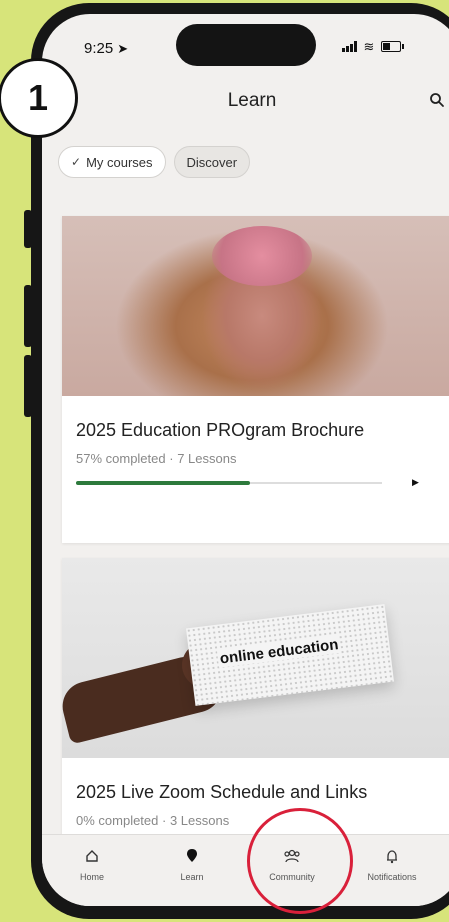  I want to click on play-icon: ▶, so click(415, 482).